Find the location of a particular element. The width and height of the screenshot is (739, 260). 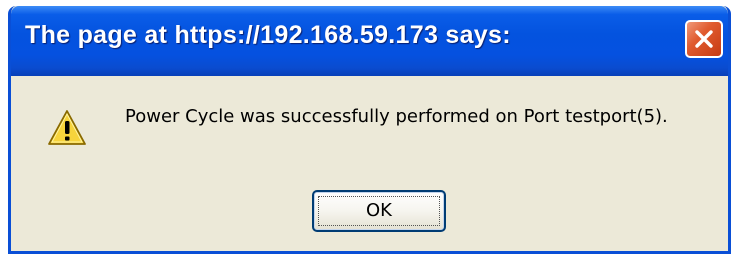

warning-icon is located at coordinates (67, 127).